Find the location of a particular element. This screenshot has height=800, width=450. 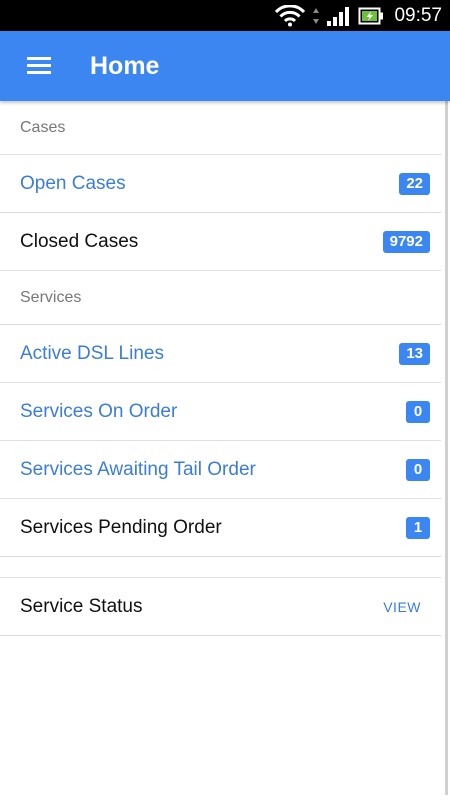

list-item-open-cases: Open Cases 22 is located at coordinates (220, 184).